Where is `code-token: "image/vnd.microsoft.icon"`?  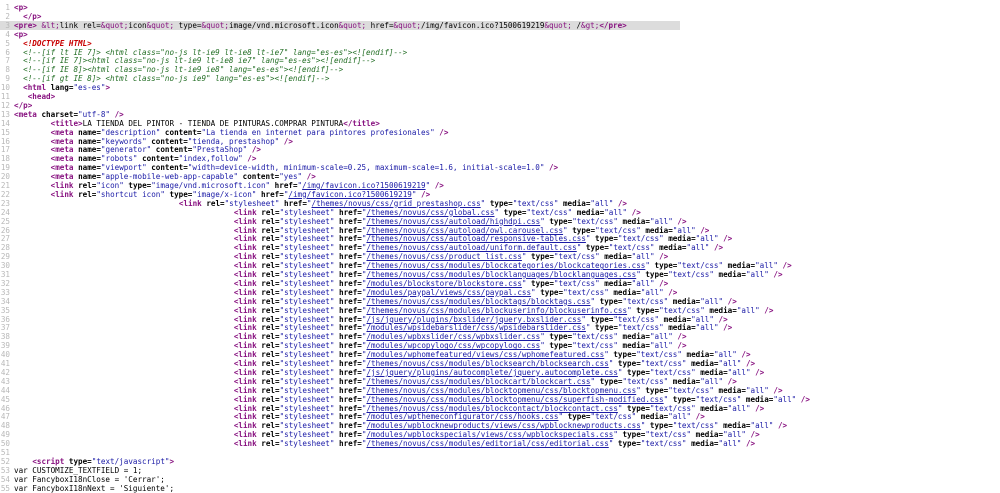 code-token: "image/vnd.microsoft.icon" is located at coordinates (211, 185).